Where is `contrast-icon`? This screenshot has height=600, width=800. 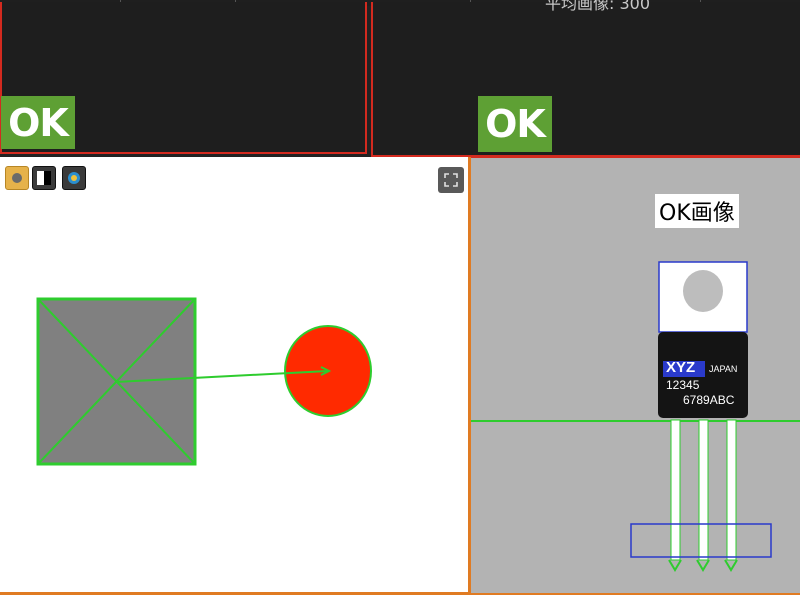
contrast-icon is located at coordinates (44, 178).